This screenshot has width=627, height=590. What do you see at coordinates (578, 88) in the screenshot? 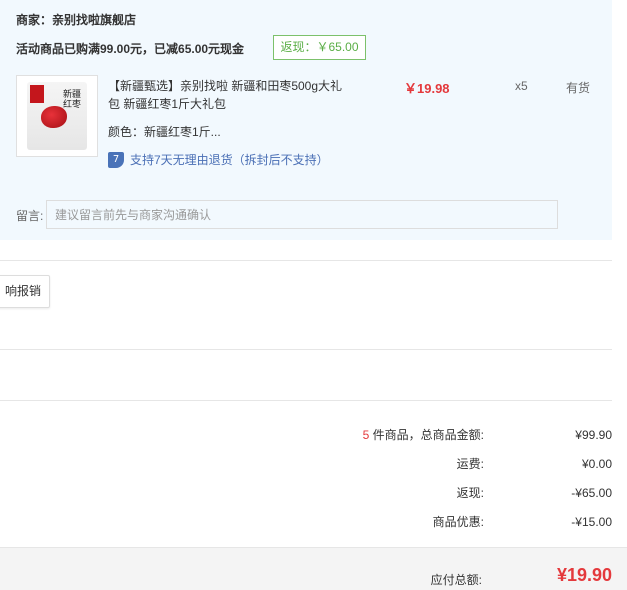
I see `stock-status: 有货` at bounding box center [578, 88].